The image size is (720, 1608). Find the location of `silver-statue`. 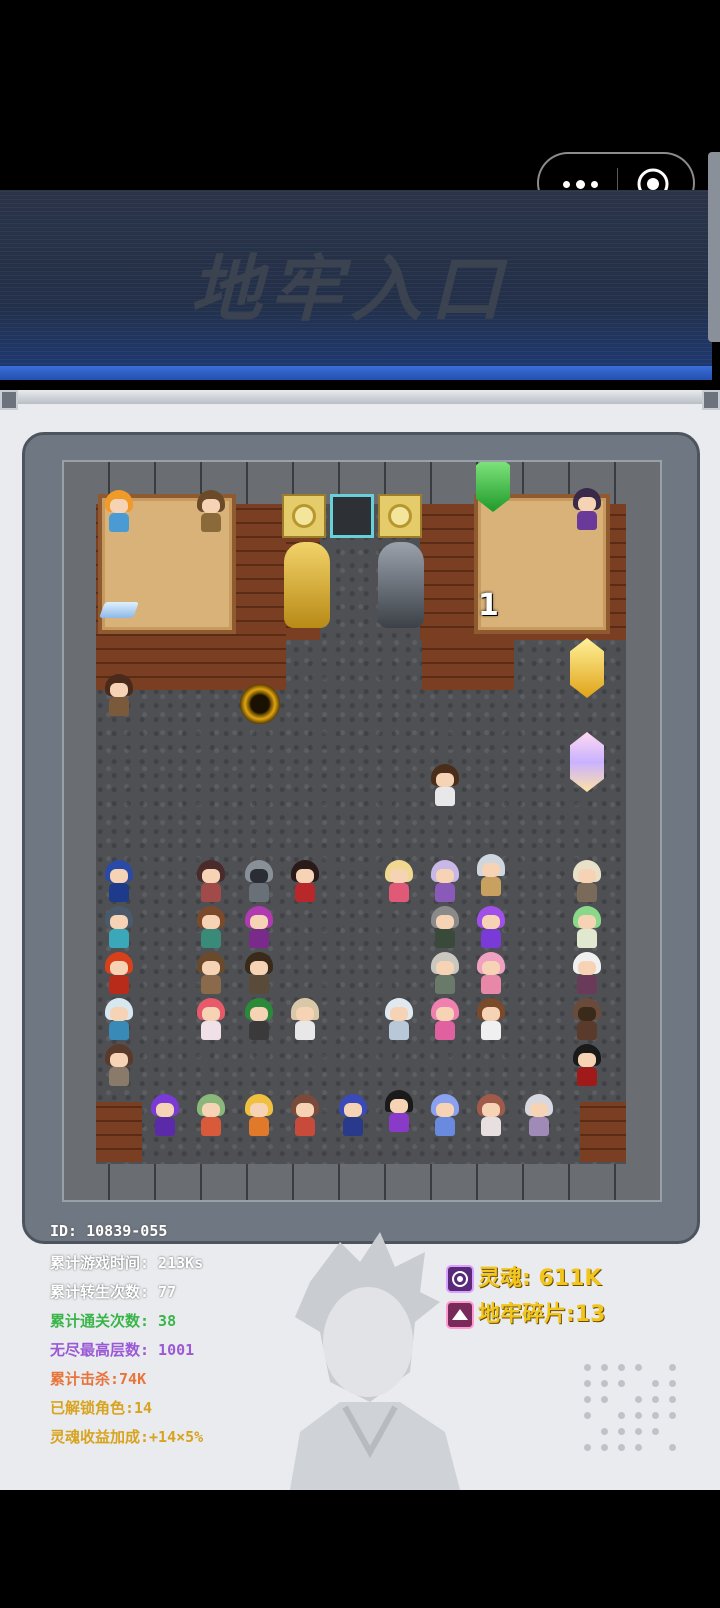

silver-statue is located at coordinates (401, 585).